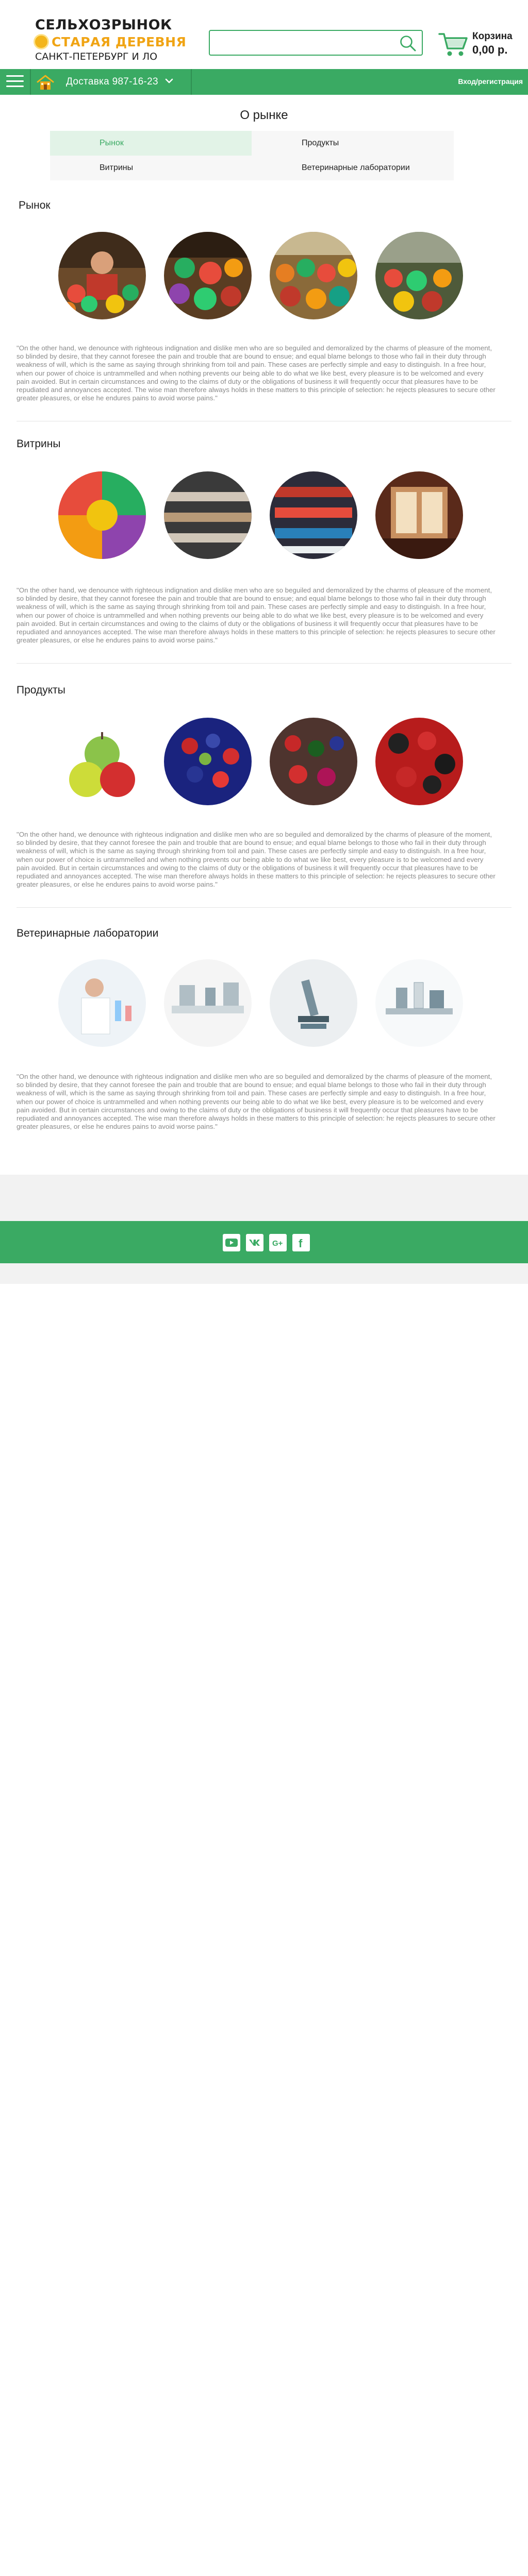  What do you see at coordinates (208, 275) in the screenshot?
I see `vegetable-stall-photo` at bounding box center [208, 275].